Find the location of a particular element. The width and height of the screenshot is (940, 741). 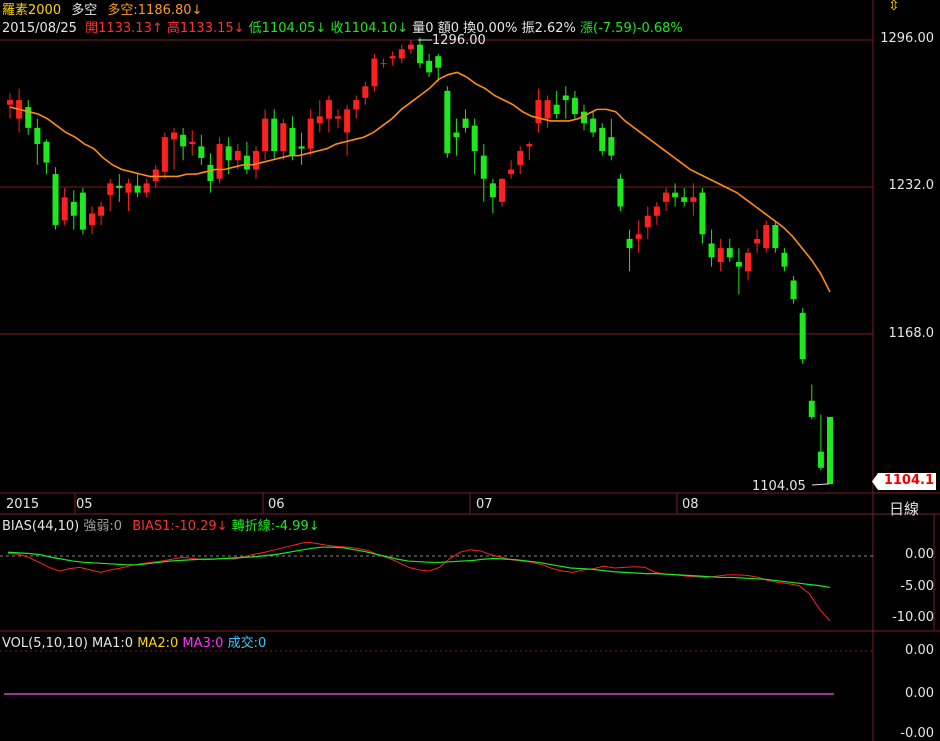

price-tick-1168: 1168.0 is located at coordinates (911, 333).